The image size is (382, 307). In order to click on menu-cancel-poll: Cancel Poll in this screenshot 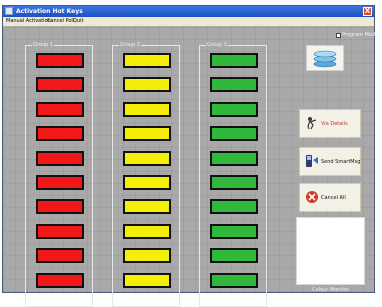, I will do `click(60, 21)`.